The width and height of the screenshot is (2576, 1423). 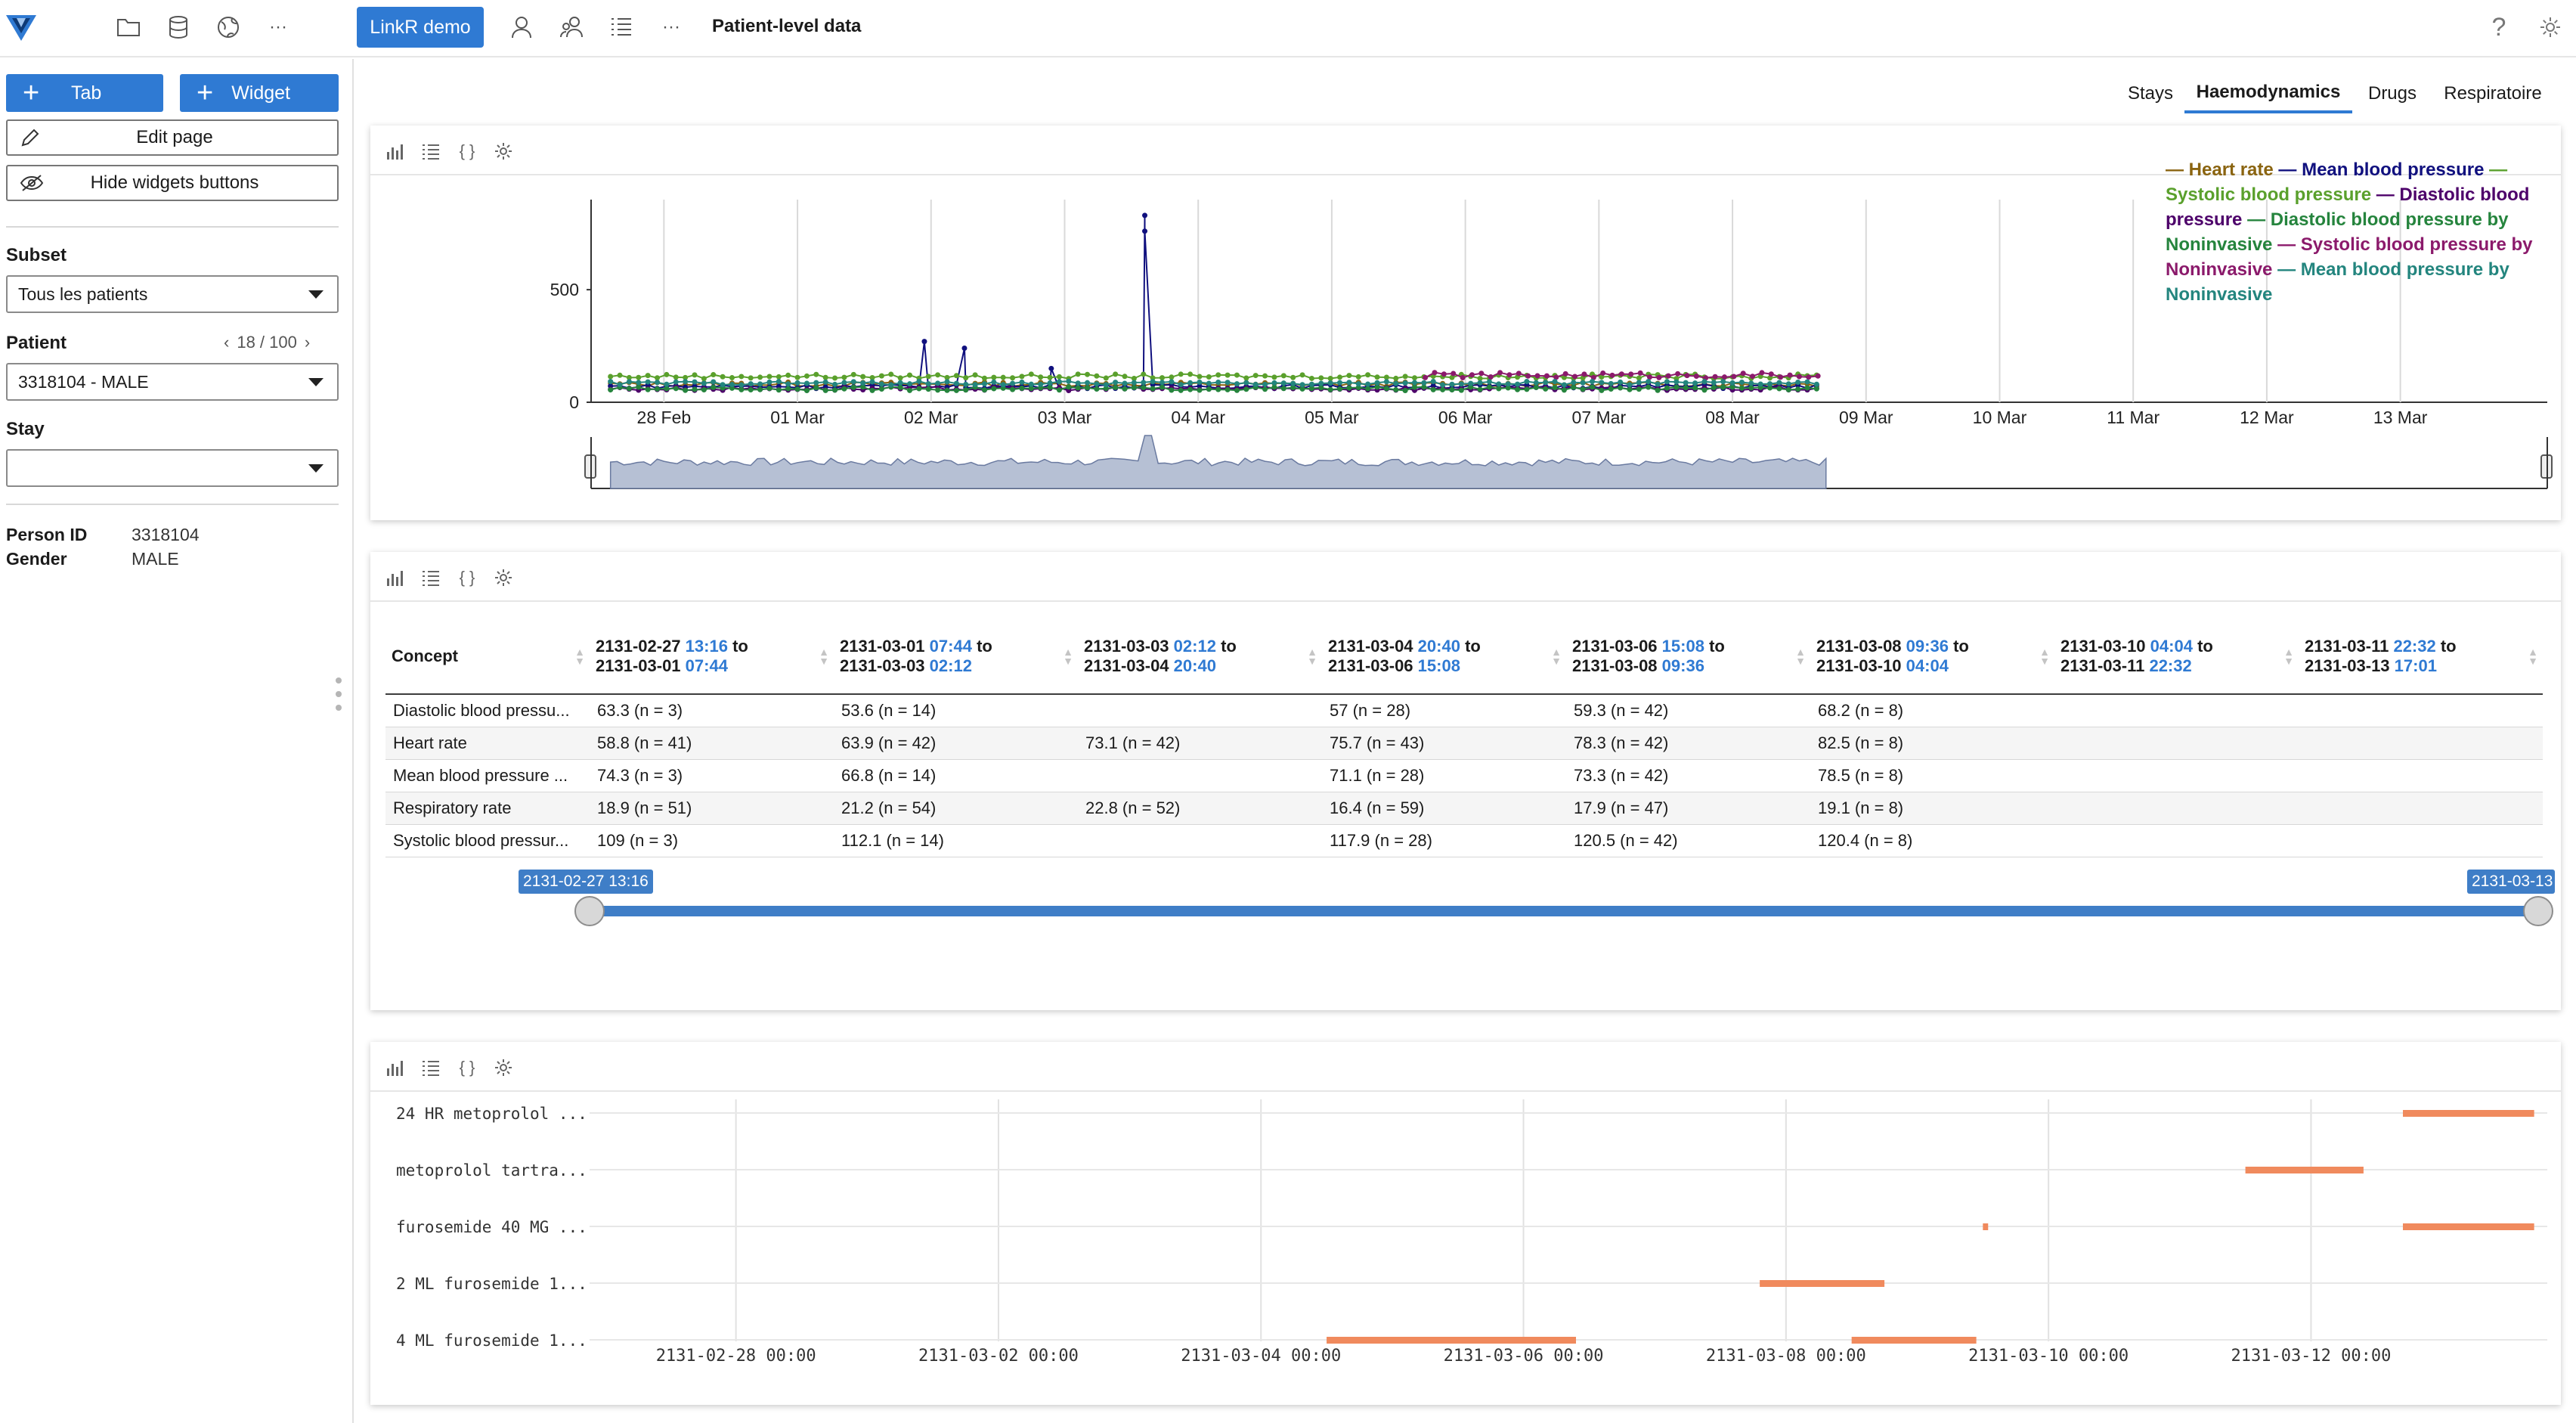 I want to click on tab-respiratoire: Respiratoire, so click(x=2492, y=93).